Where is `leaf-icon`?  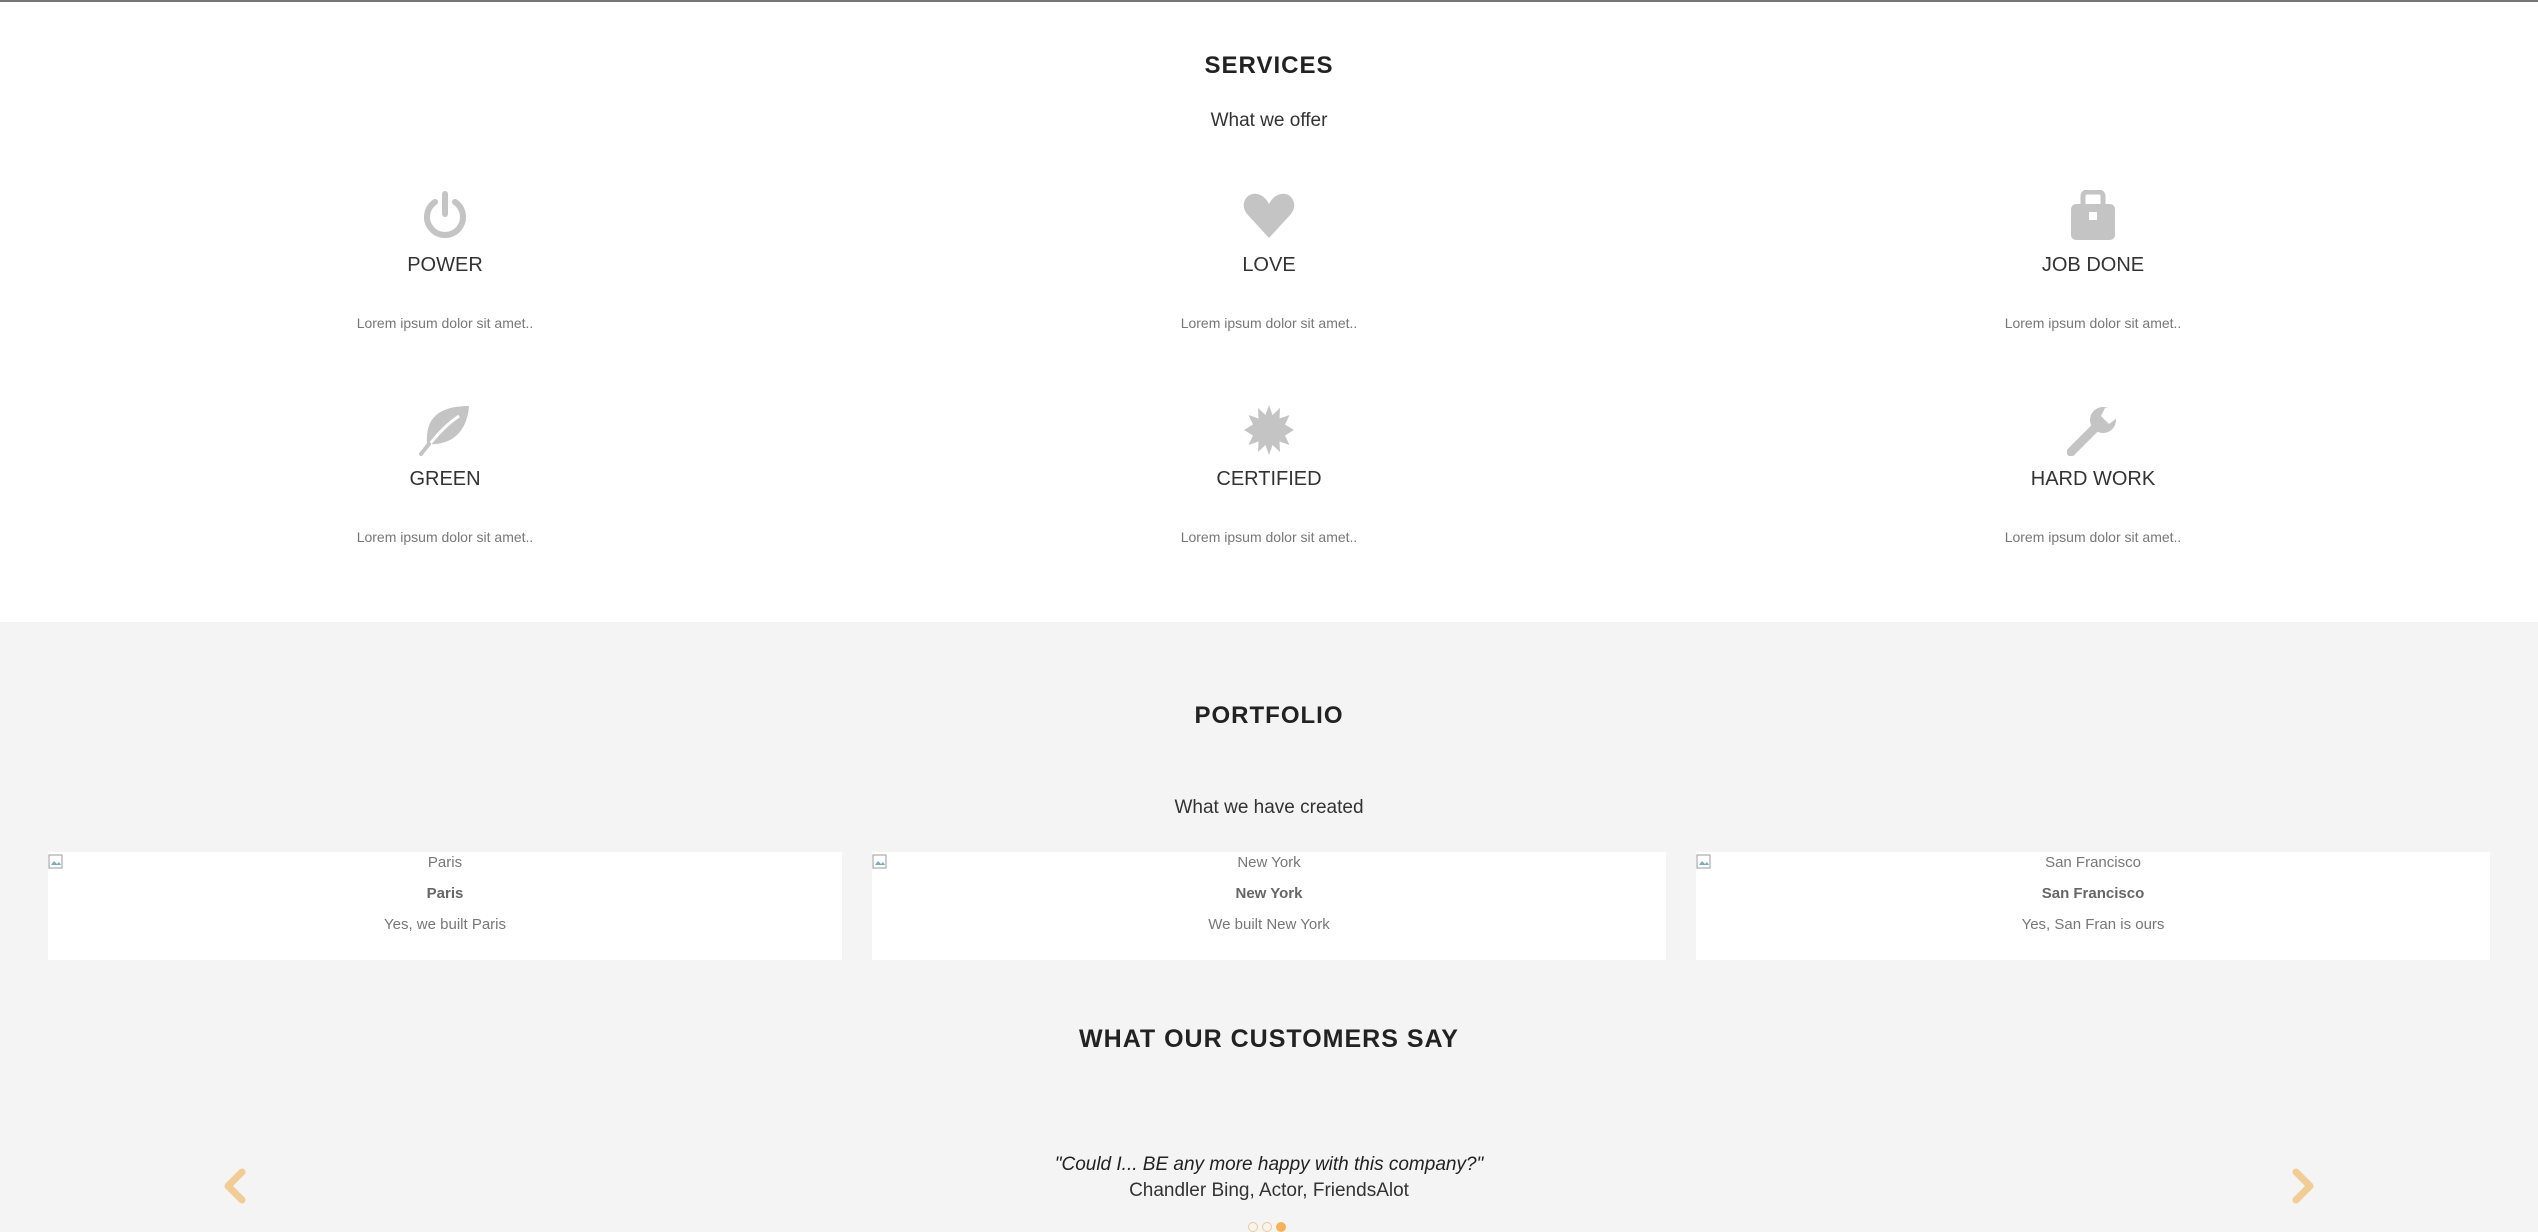
leaf-icon is located at coordinates (445, 430).